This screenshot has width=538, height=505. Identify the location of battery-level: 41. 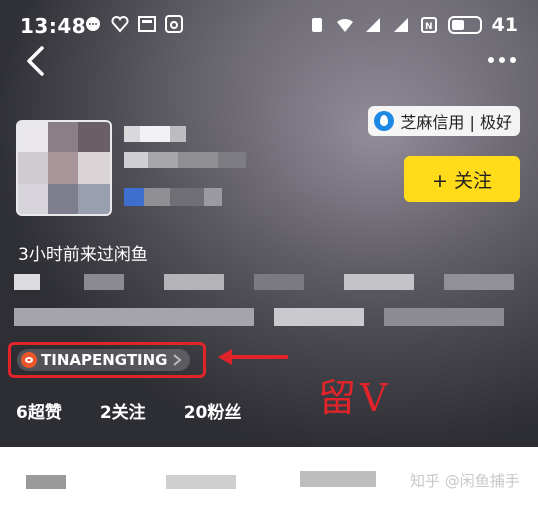
(504, 25).